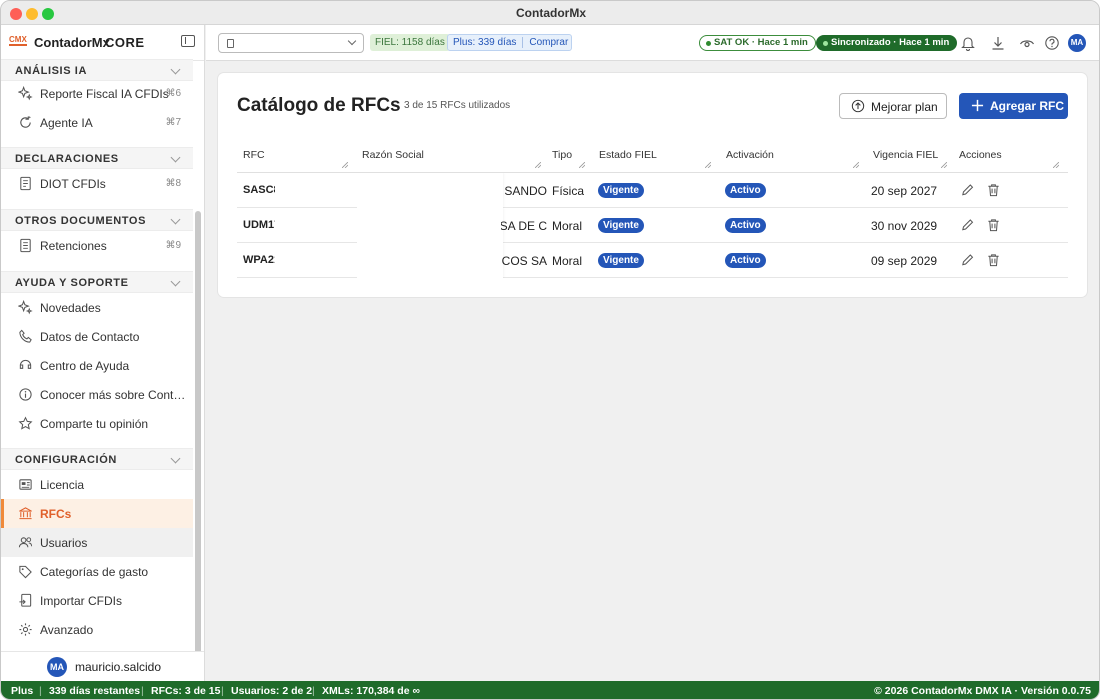 Image resolution: width=1100 pixels, height=700 pixels. What do you see at coordinates (97, 484) in the screenshot?
I see `sidebar-item-licencia: Licencia` at bounding box center [97, 484].